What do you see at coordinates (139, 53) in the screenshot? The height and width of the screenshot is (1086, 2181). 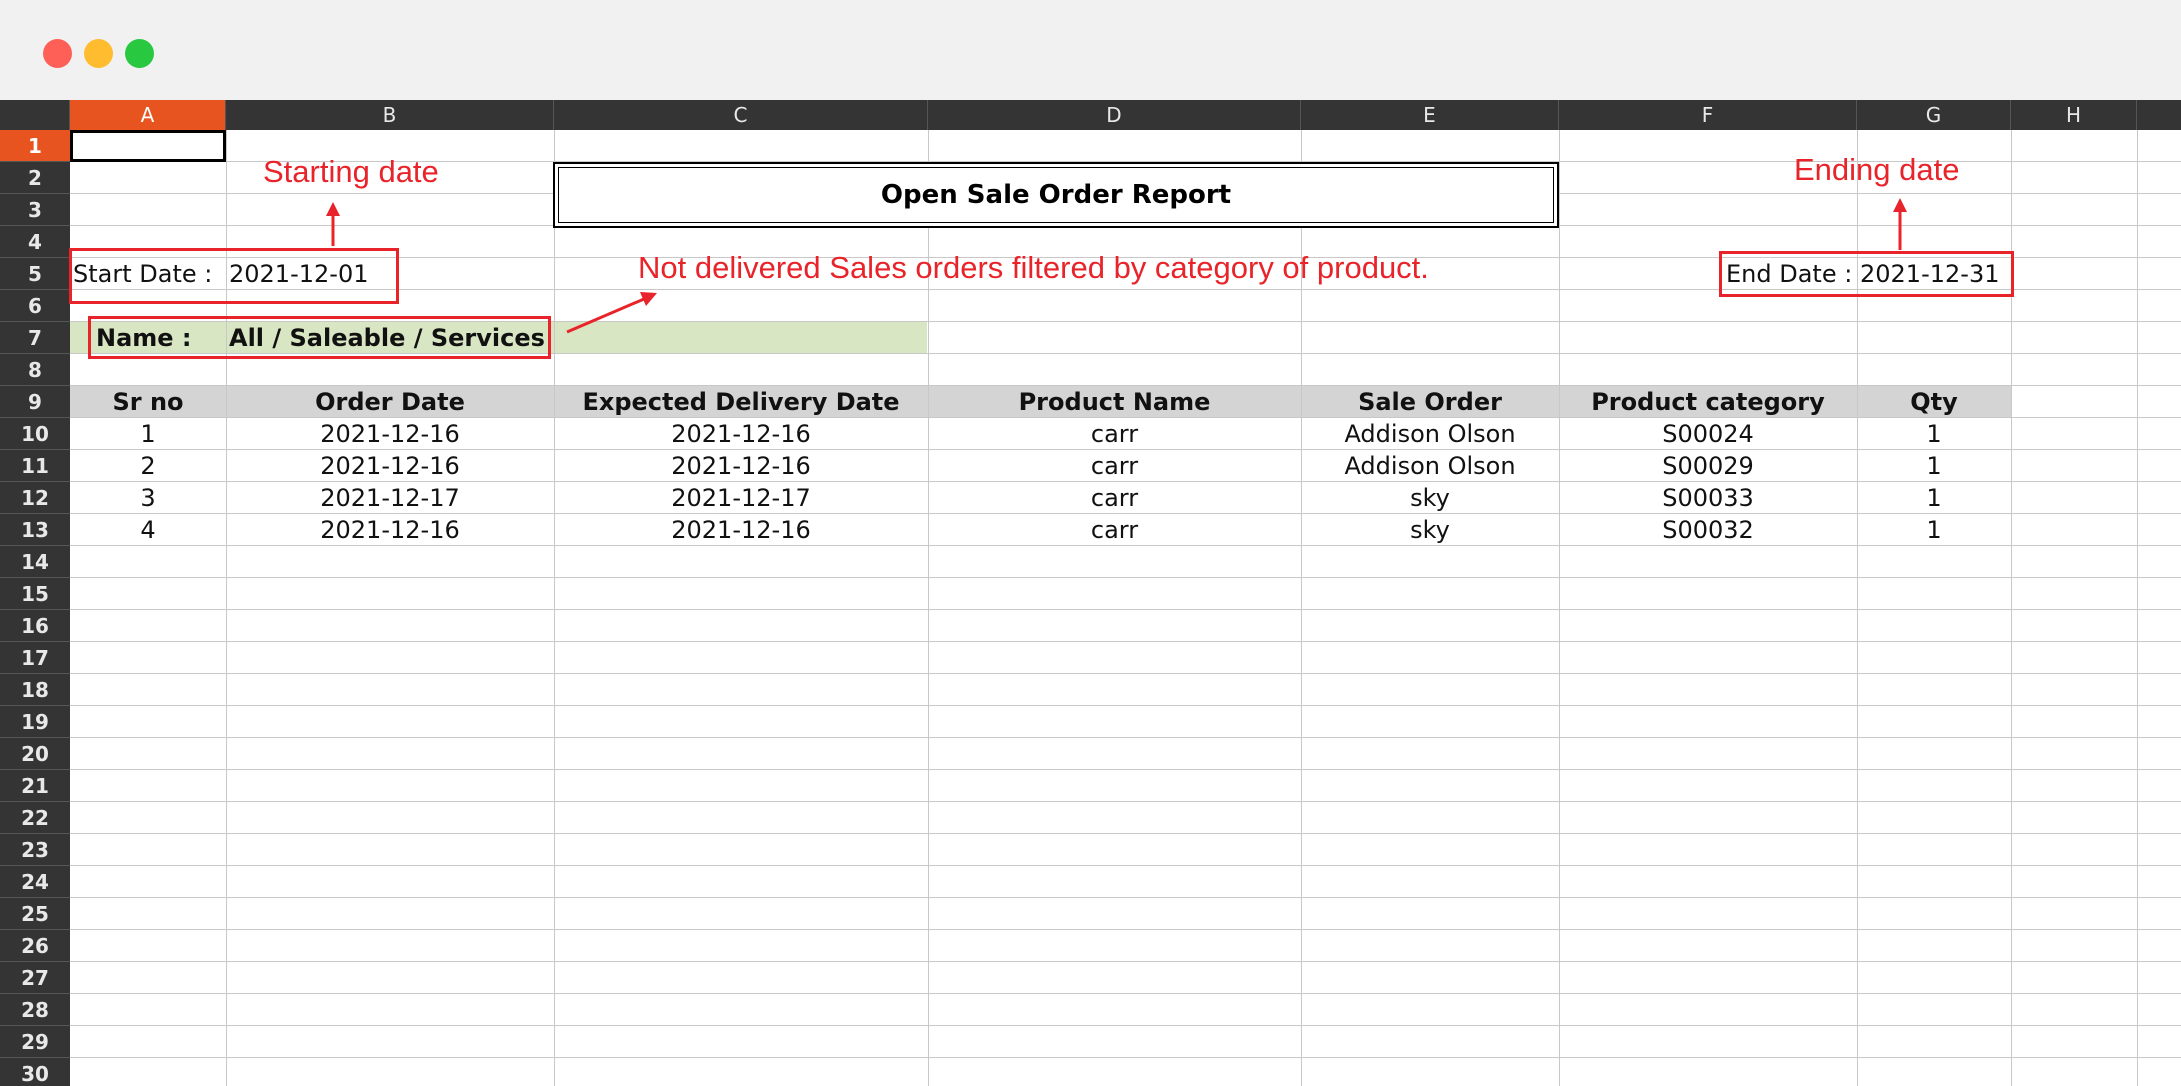 I see `maximize-window-button` at bounding box center [139, 53].